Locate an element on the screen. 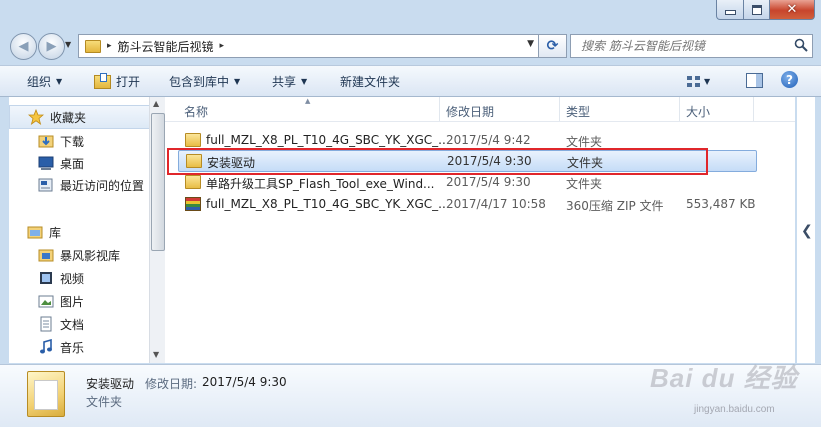 The height and width of the screenshot is (427, 821). back-button: ◀ is located at coordinates (23, 46).